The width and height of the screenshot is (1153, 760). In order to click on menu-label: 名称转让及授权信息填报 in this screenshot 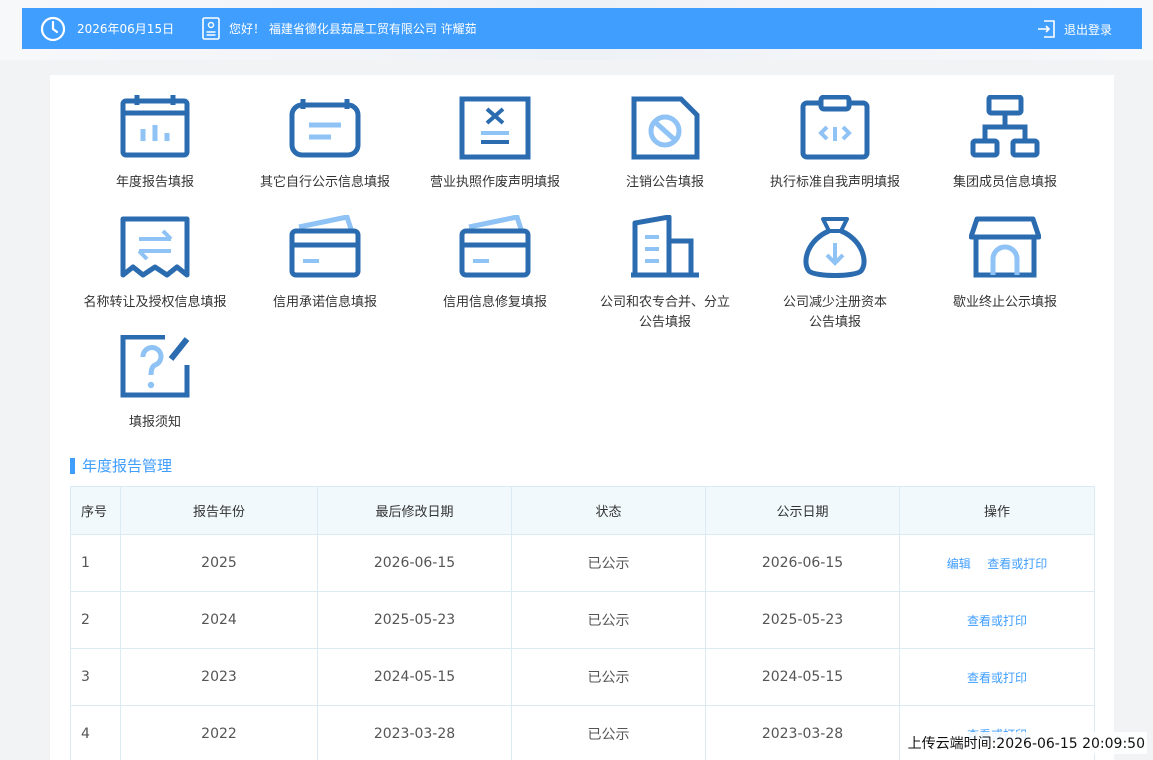, I will do `click(155, 302)`.